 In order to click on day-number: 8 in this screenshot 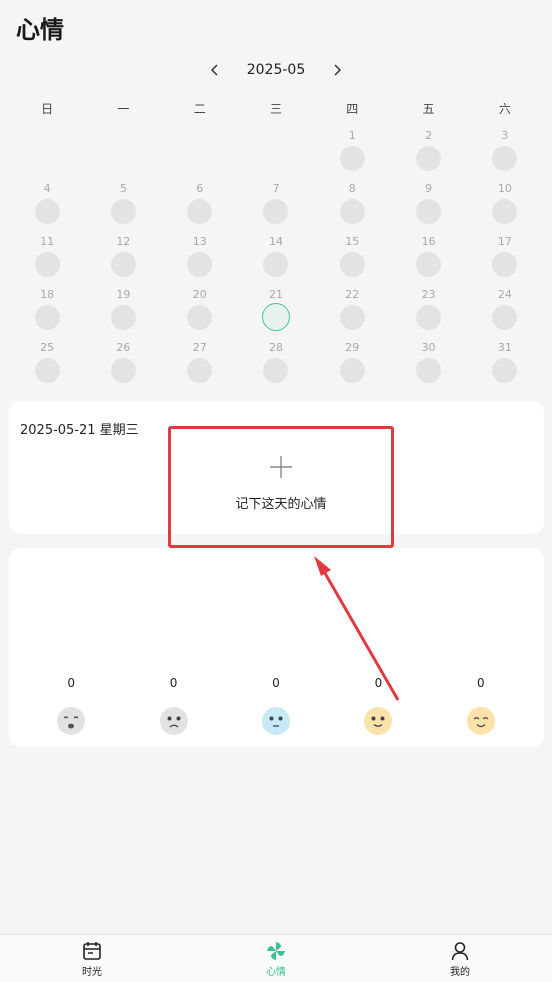, I will do `click(352, 188)`.